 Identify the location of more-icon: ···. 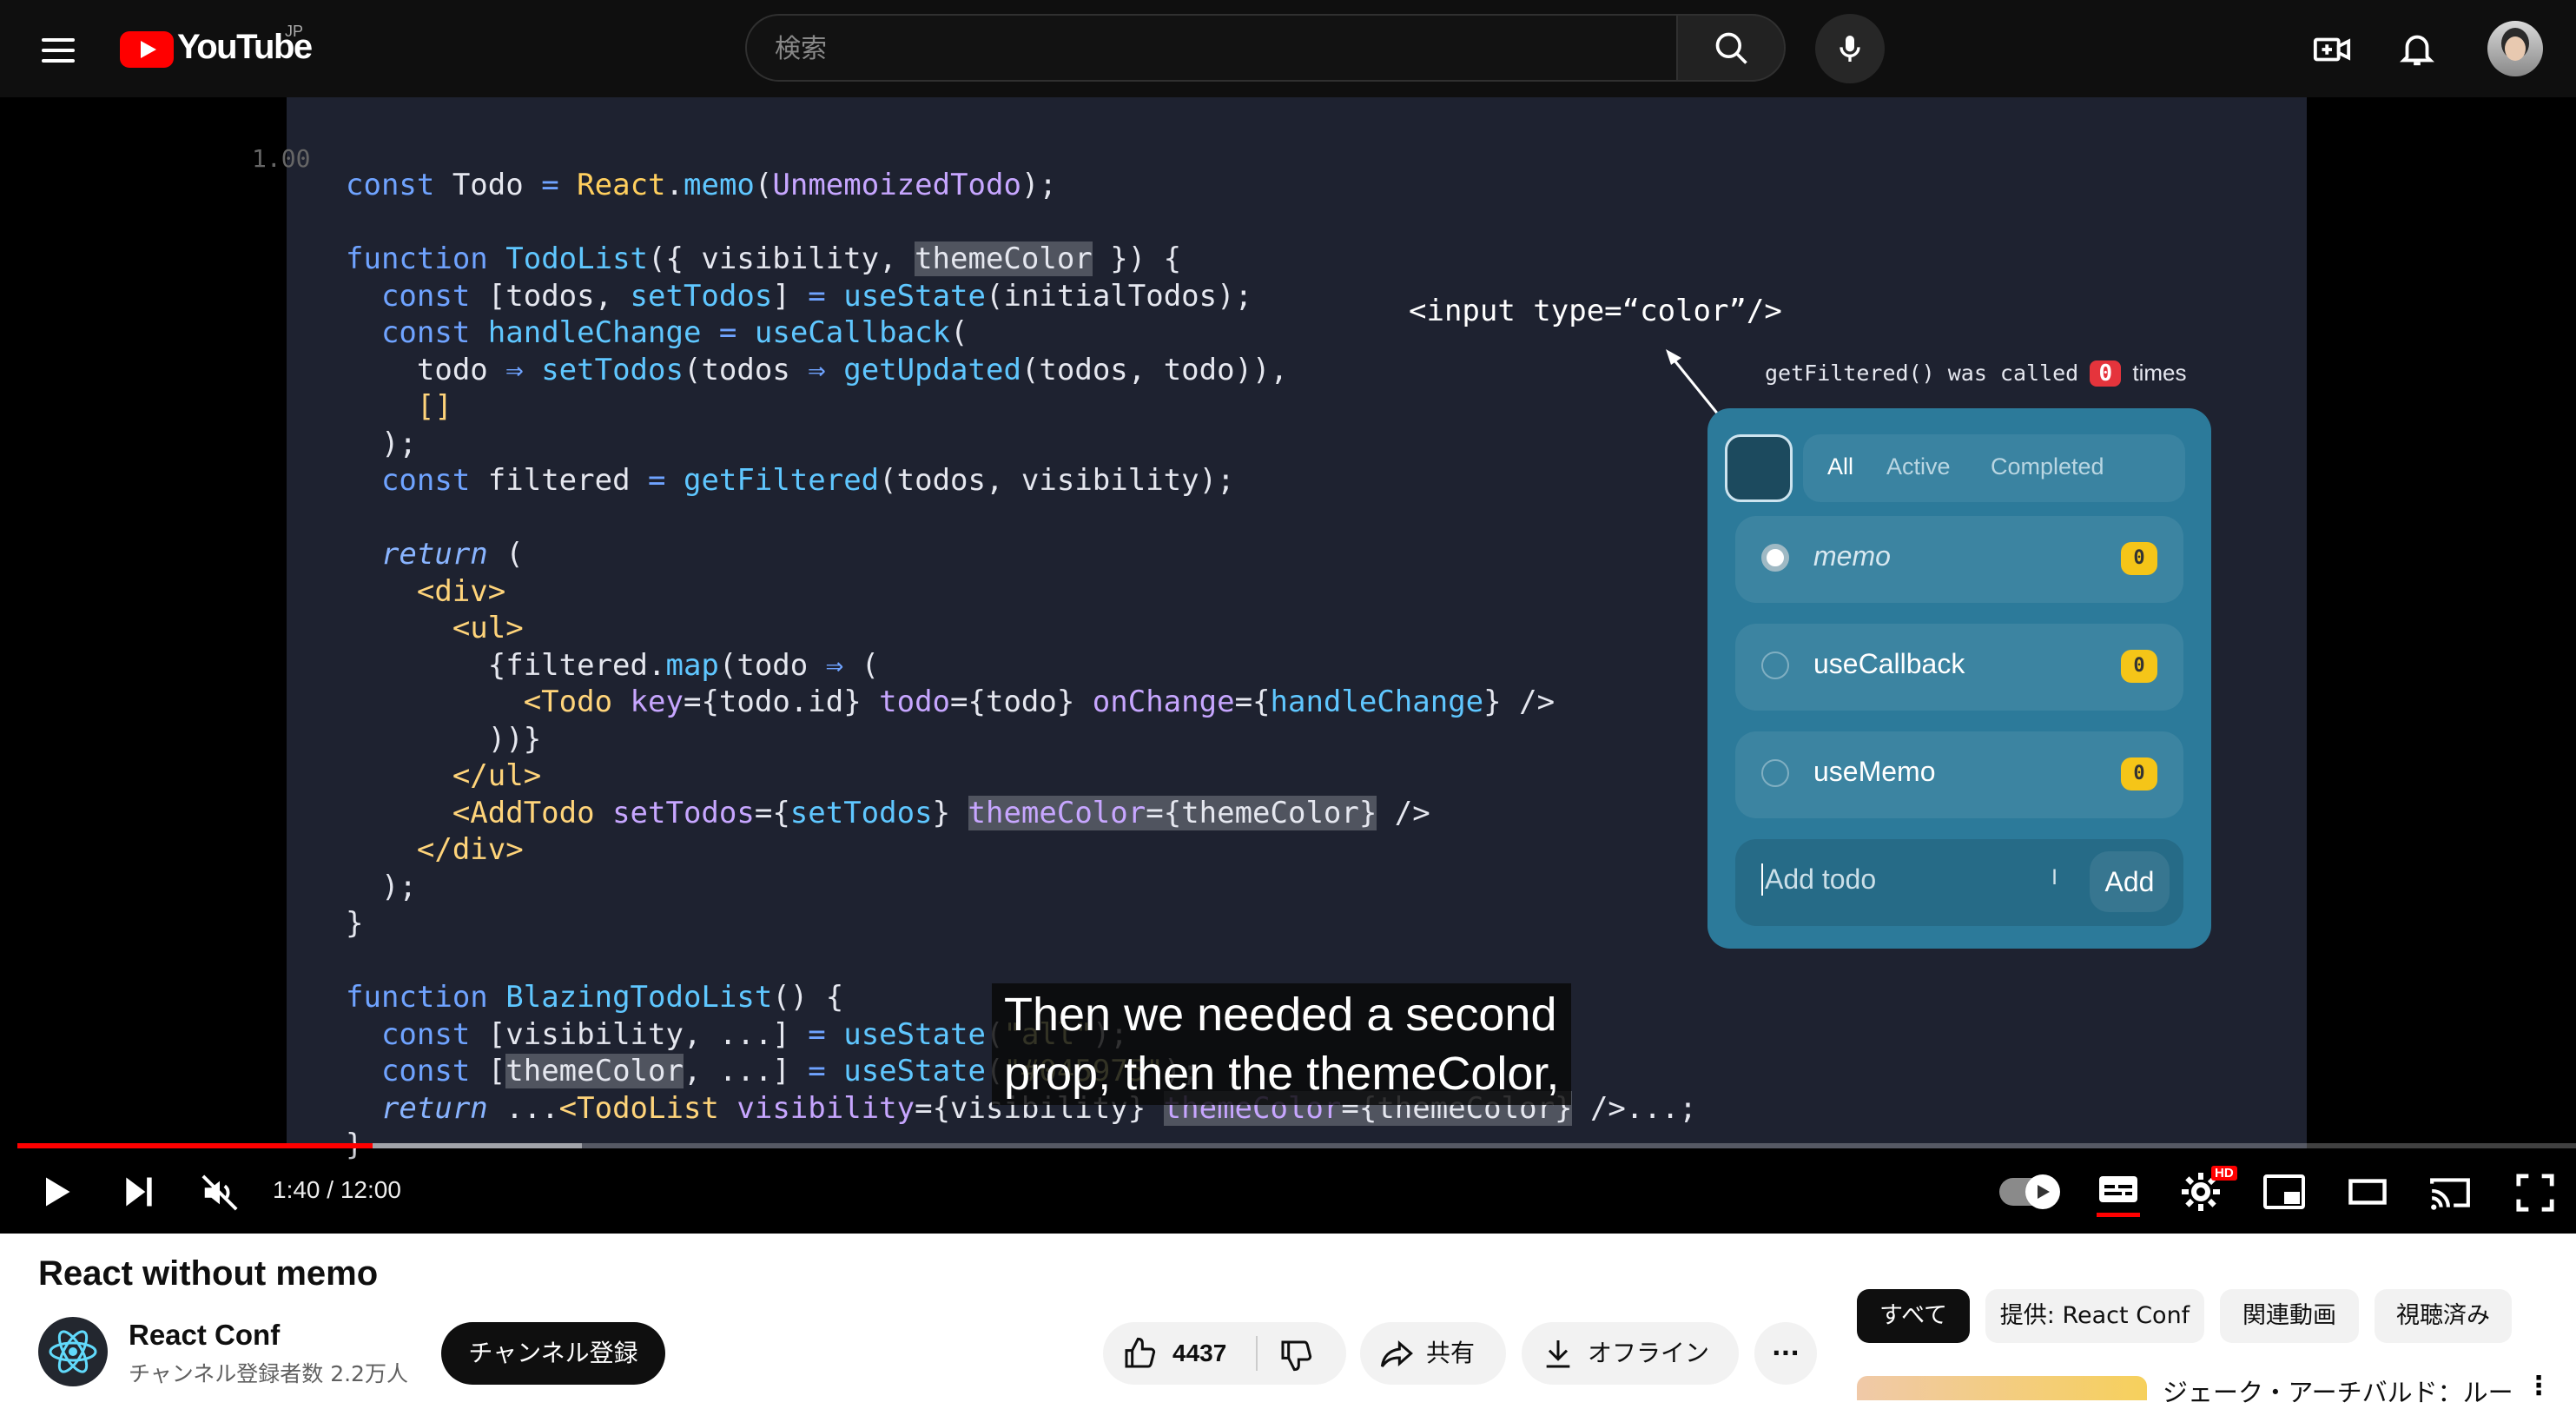
(1786, 1353).